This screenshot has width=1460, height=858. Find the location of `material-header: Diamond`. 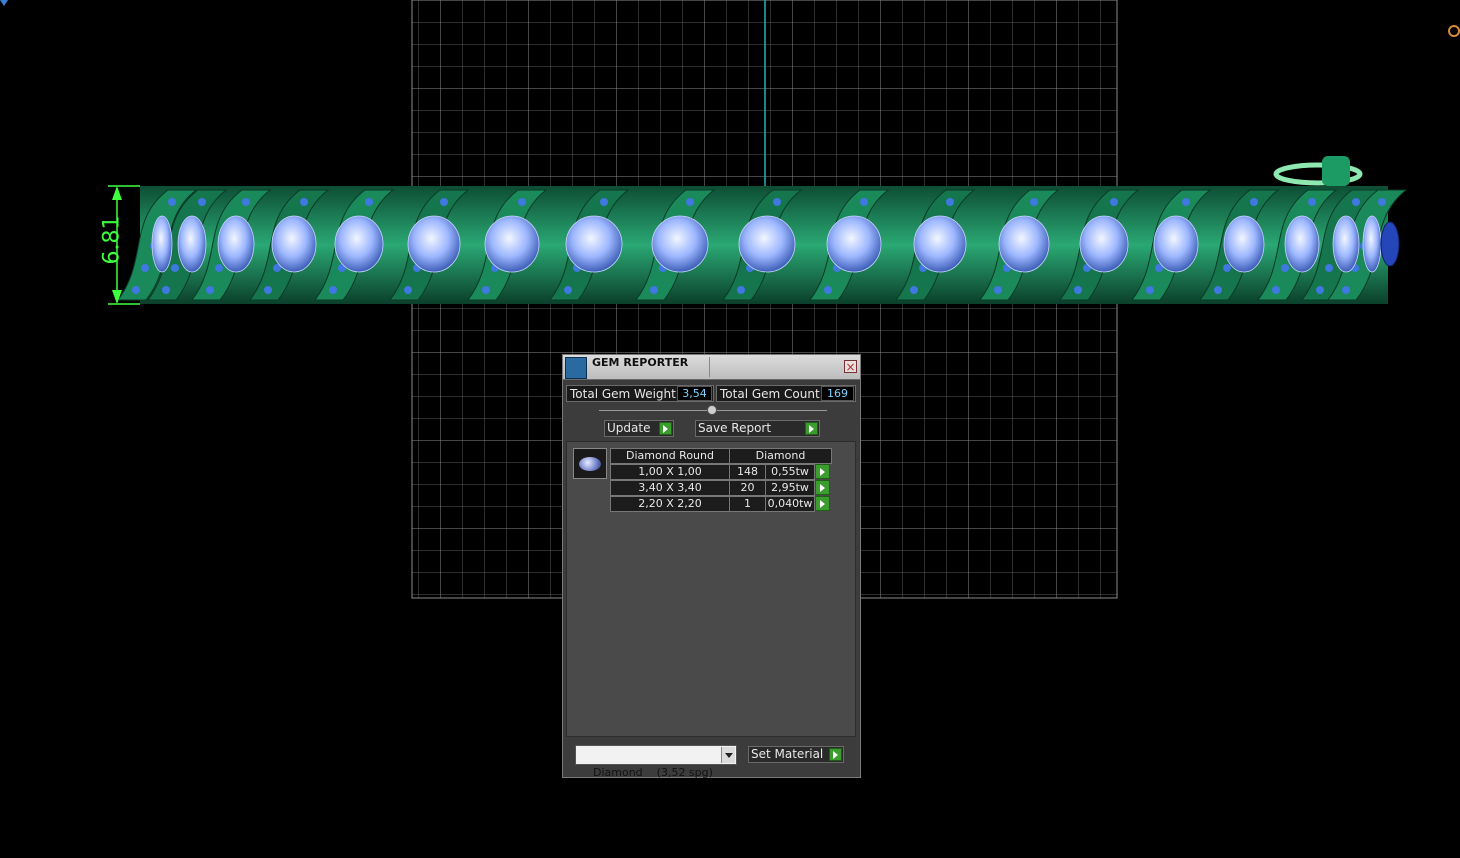

material-header: Diamond is located at coordinates (780, 456).